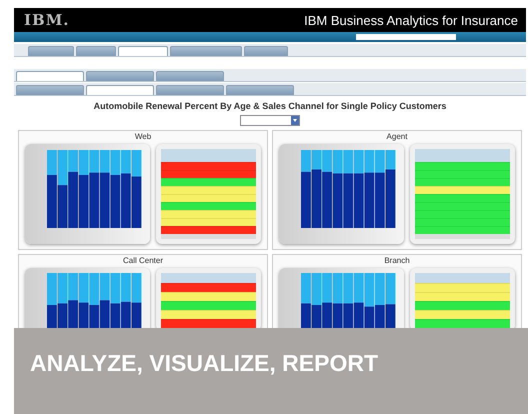  Describe the element at coordinates (397, 136) in the screenshot. I see `panel-title: Agent` at that location.